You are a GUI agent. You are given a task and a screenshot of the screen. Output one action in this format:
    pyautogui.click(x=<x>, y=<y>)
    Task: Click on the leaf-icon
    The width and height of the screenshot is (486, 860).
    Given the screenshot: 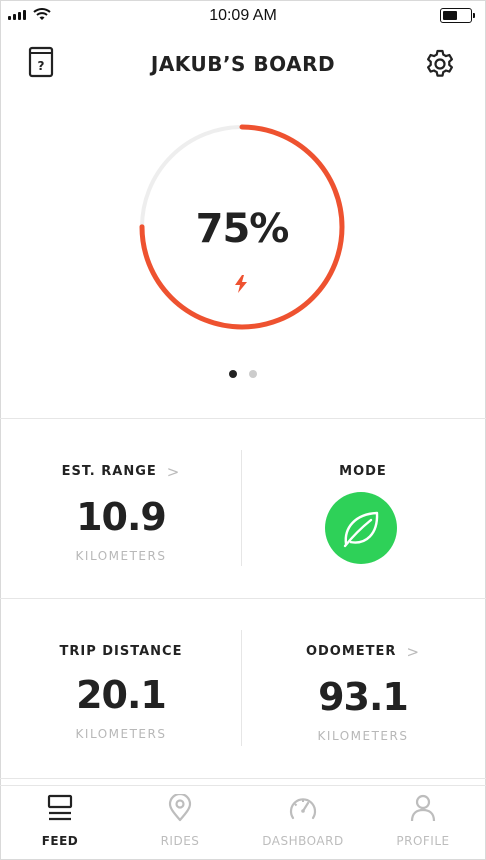 What is the action you would take?
    pyautogui.click(x=361, y=529)
    